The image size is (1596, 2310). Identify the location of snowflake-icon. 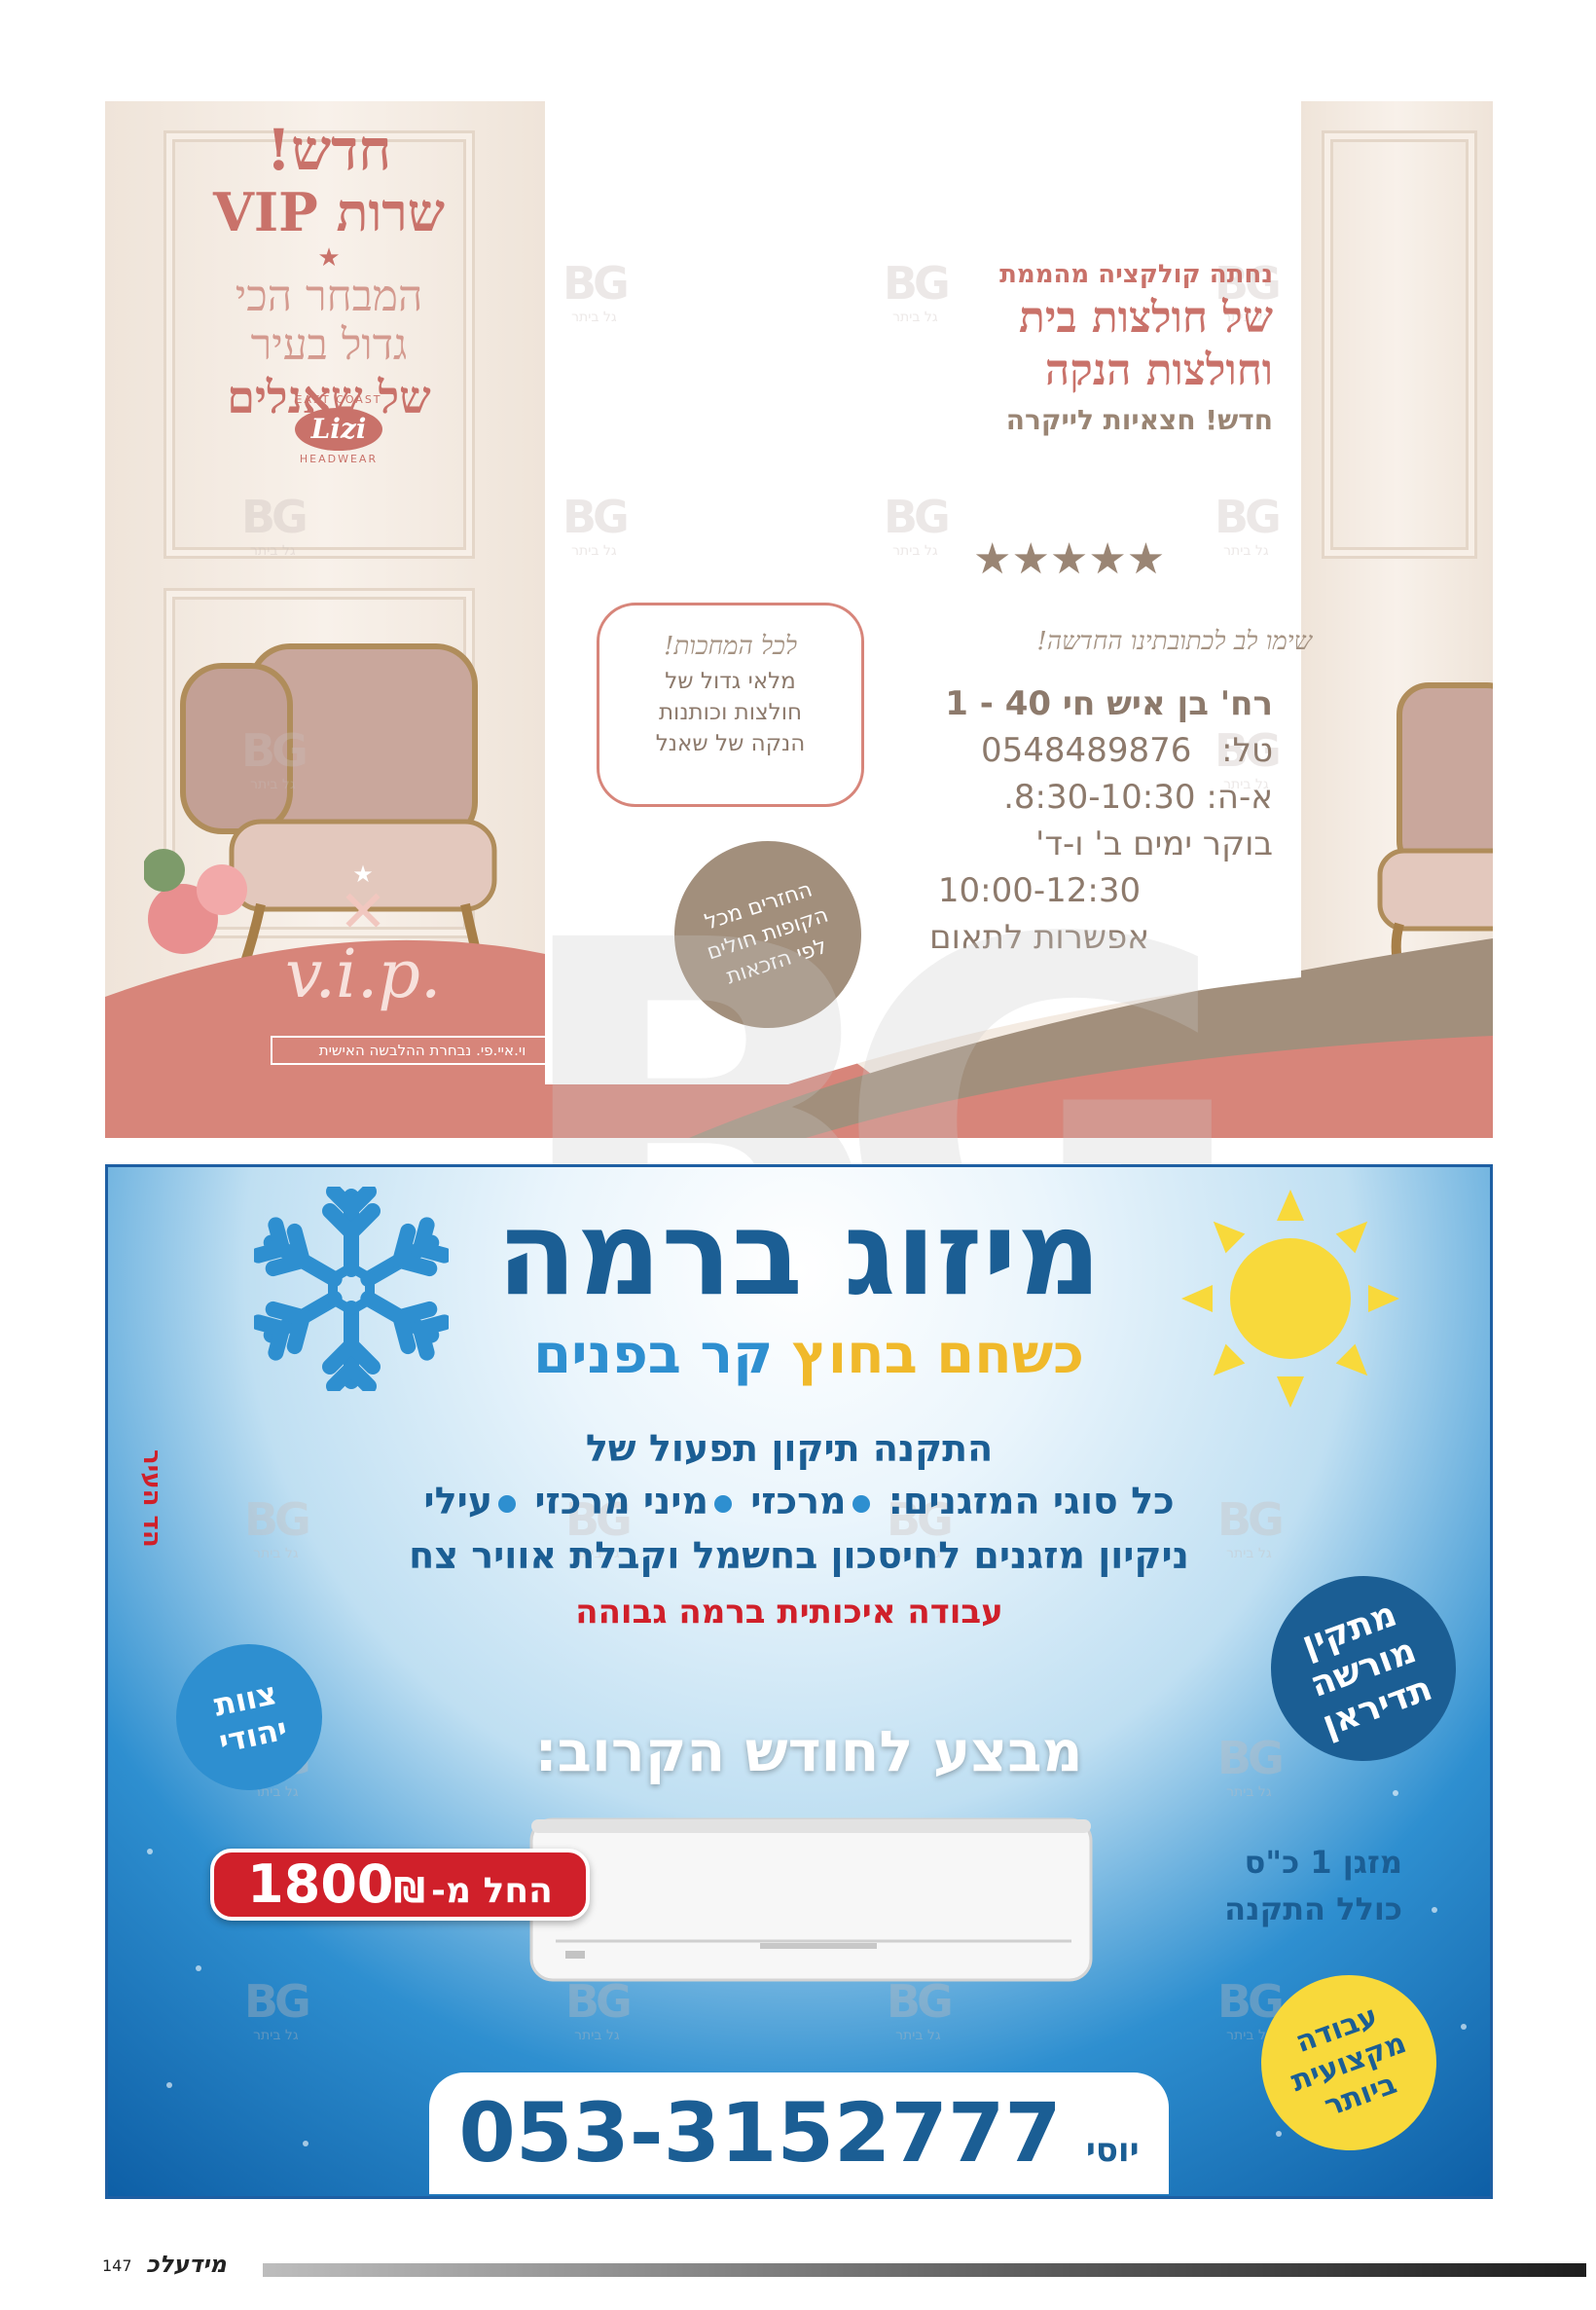
(351, 1289).